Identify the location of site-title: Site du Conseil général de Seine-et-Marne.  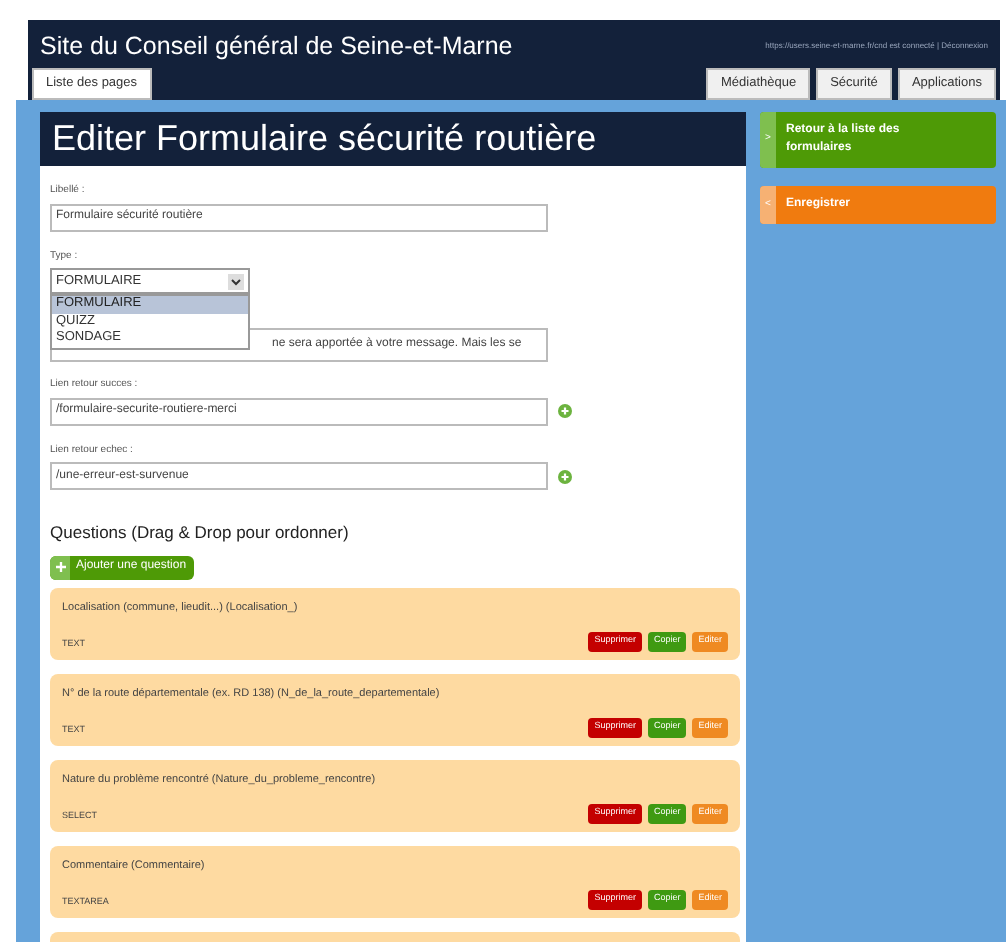
(276, 47).